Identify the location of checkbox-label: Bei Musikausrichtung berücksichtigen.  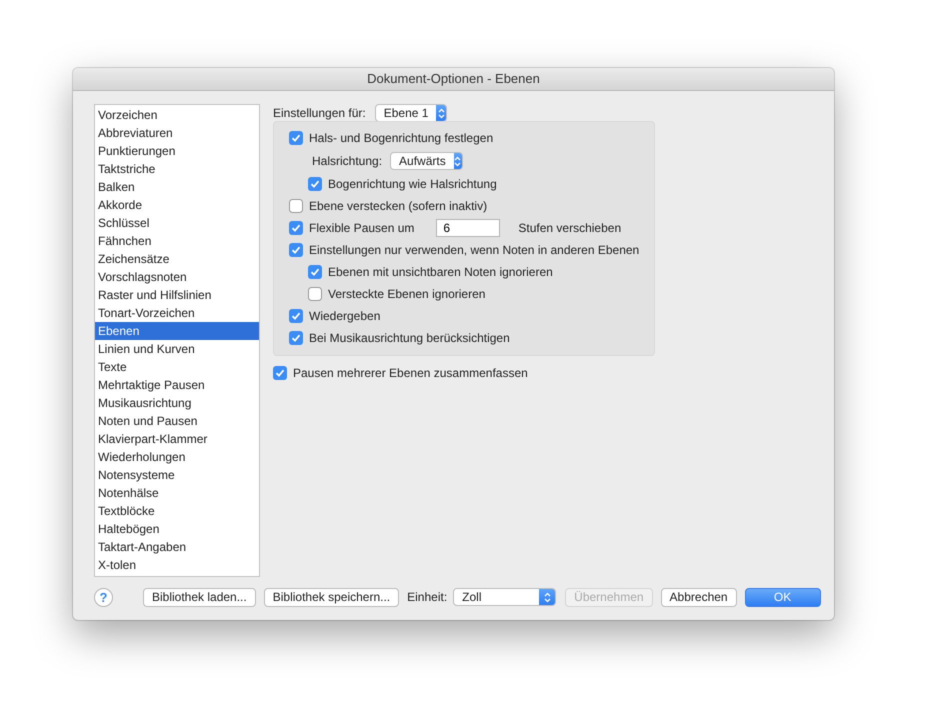
(409, 338).